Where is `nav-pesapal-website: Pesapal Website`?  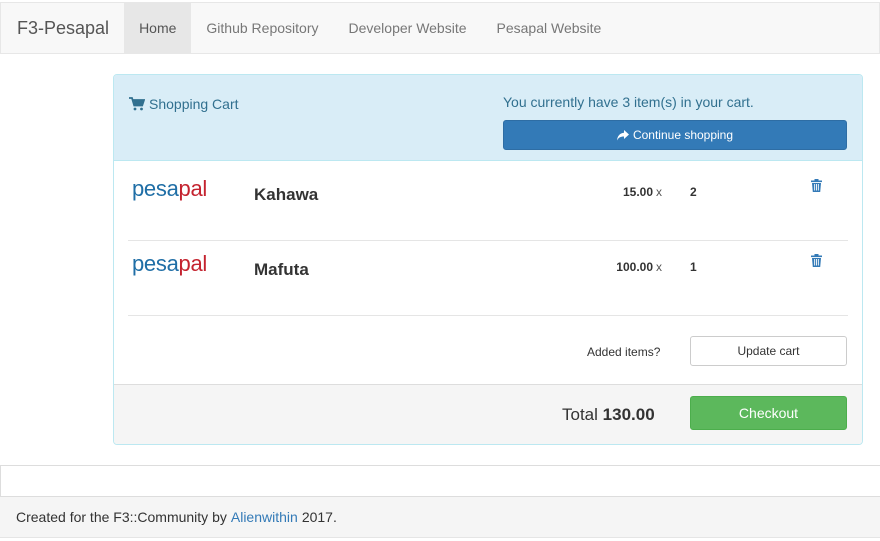 nav-pesapal-website: Pesapal Website is located at coordinates (549, 28).